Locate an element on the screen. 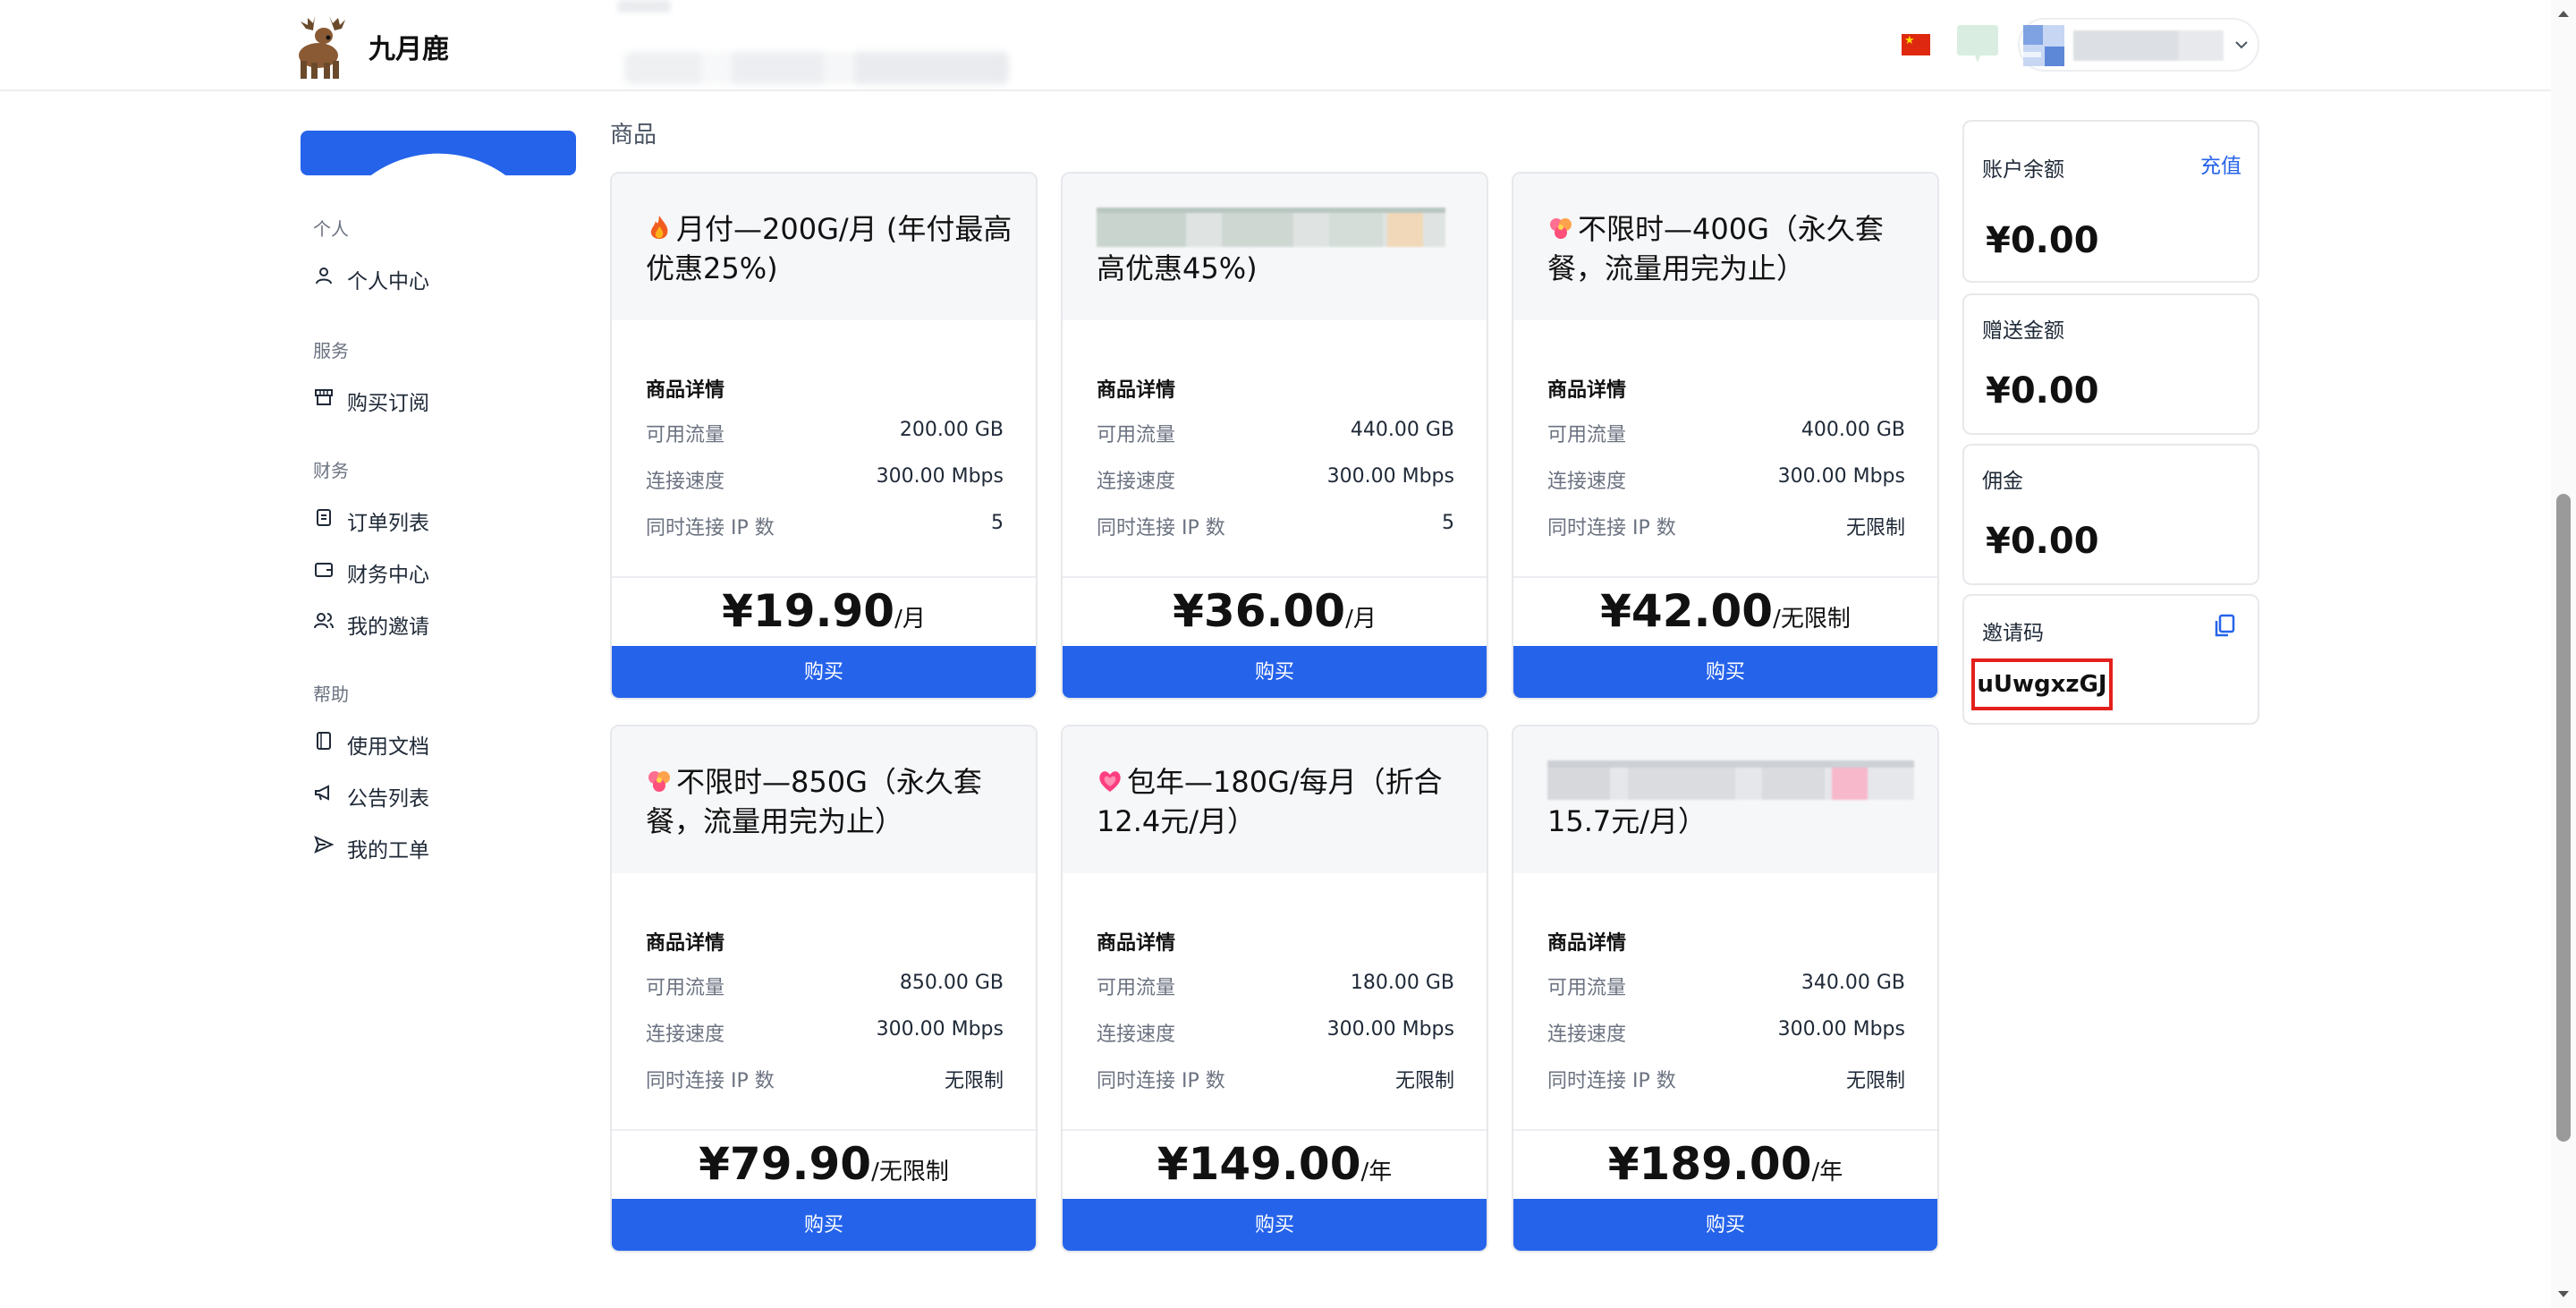 The width and height of the screenshot is (2576, 1308). sidebar-item-invite: 我的邀请 is located at coordinates (438, 621).